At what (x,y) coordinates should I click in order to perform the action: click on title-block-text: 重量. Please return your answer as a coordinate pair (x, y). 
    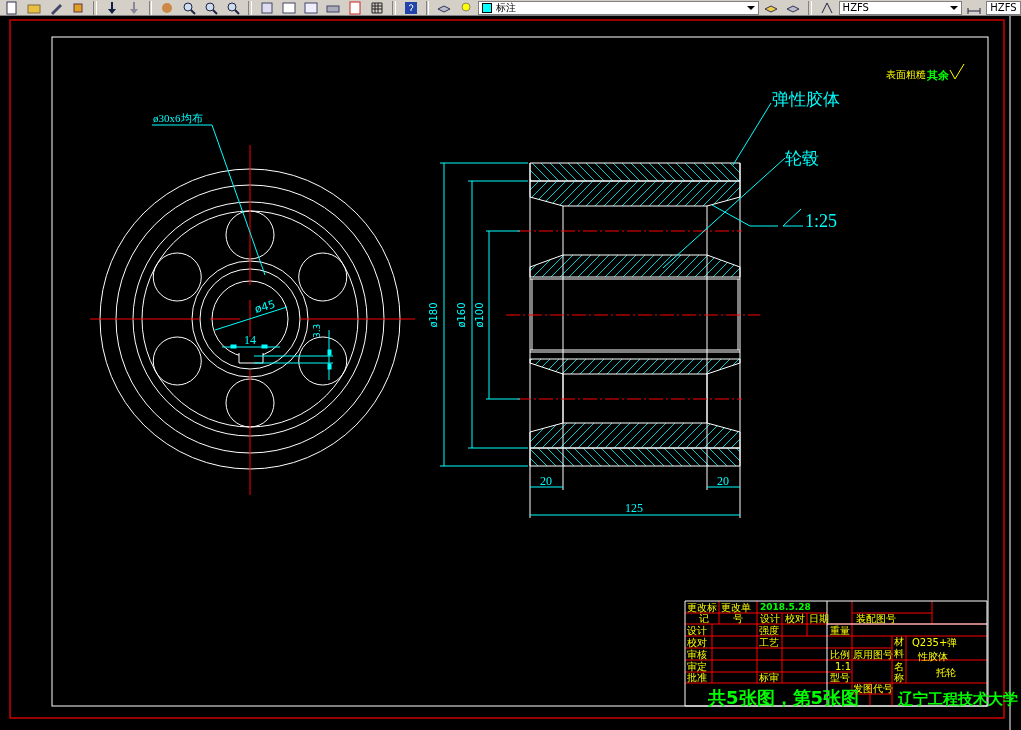
    Looking at the image, I should click on (840, 630).